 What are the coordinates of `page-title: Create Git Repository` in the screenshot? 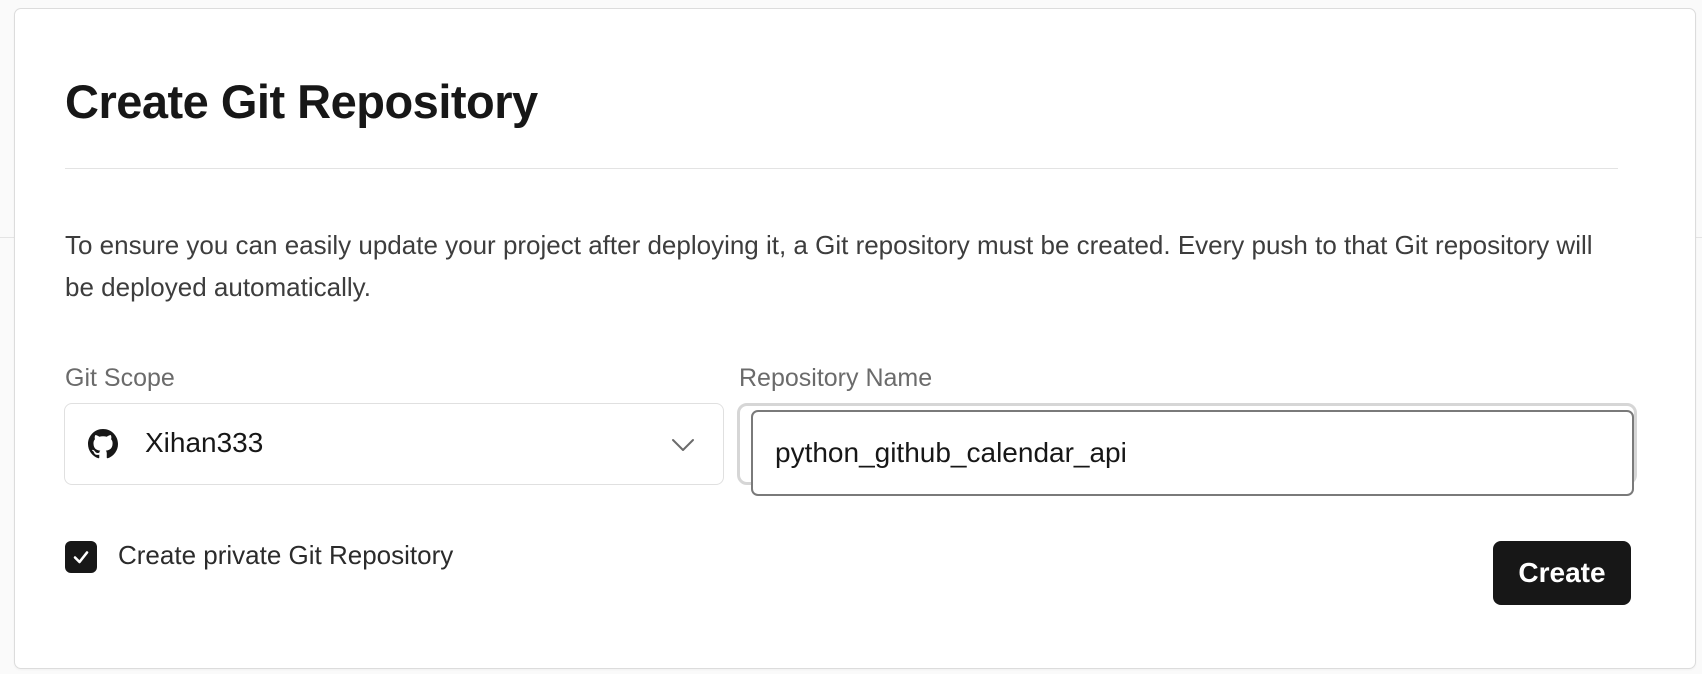 It's located at (301, 101).